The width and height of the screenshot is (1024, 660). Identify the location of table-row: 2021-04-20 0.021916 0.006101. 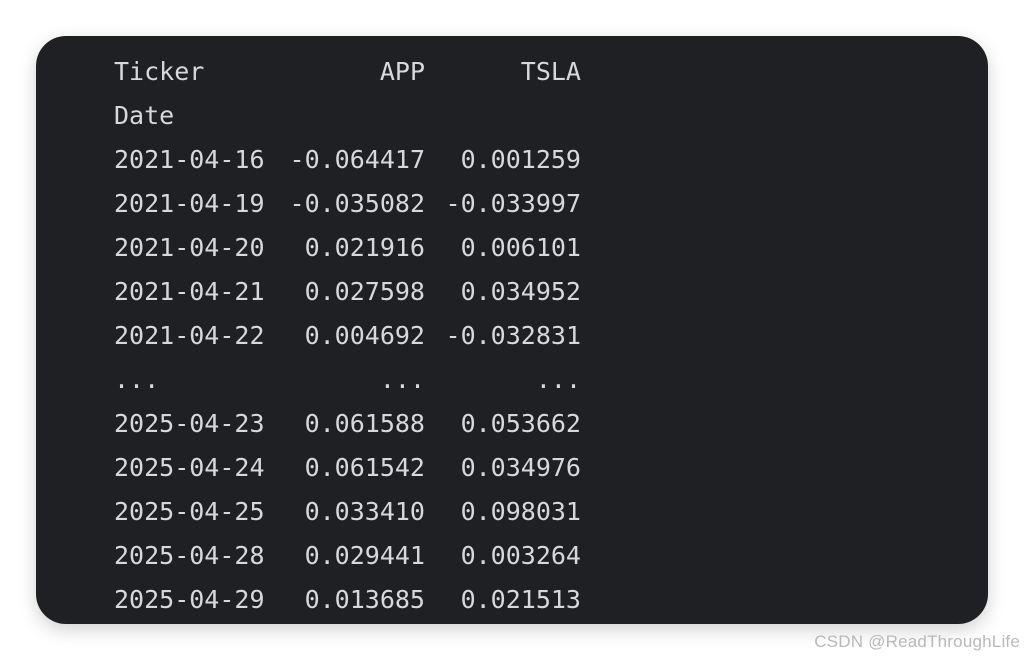
(347, 248).